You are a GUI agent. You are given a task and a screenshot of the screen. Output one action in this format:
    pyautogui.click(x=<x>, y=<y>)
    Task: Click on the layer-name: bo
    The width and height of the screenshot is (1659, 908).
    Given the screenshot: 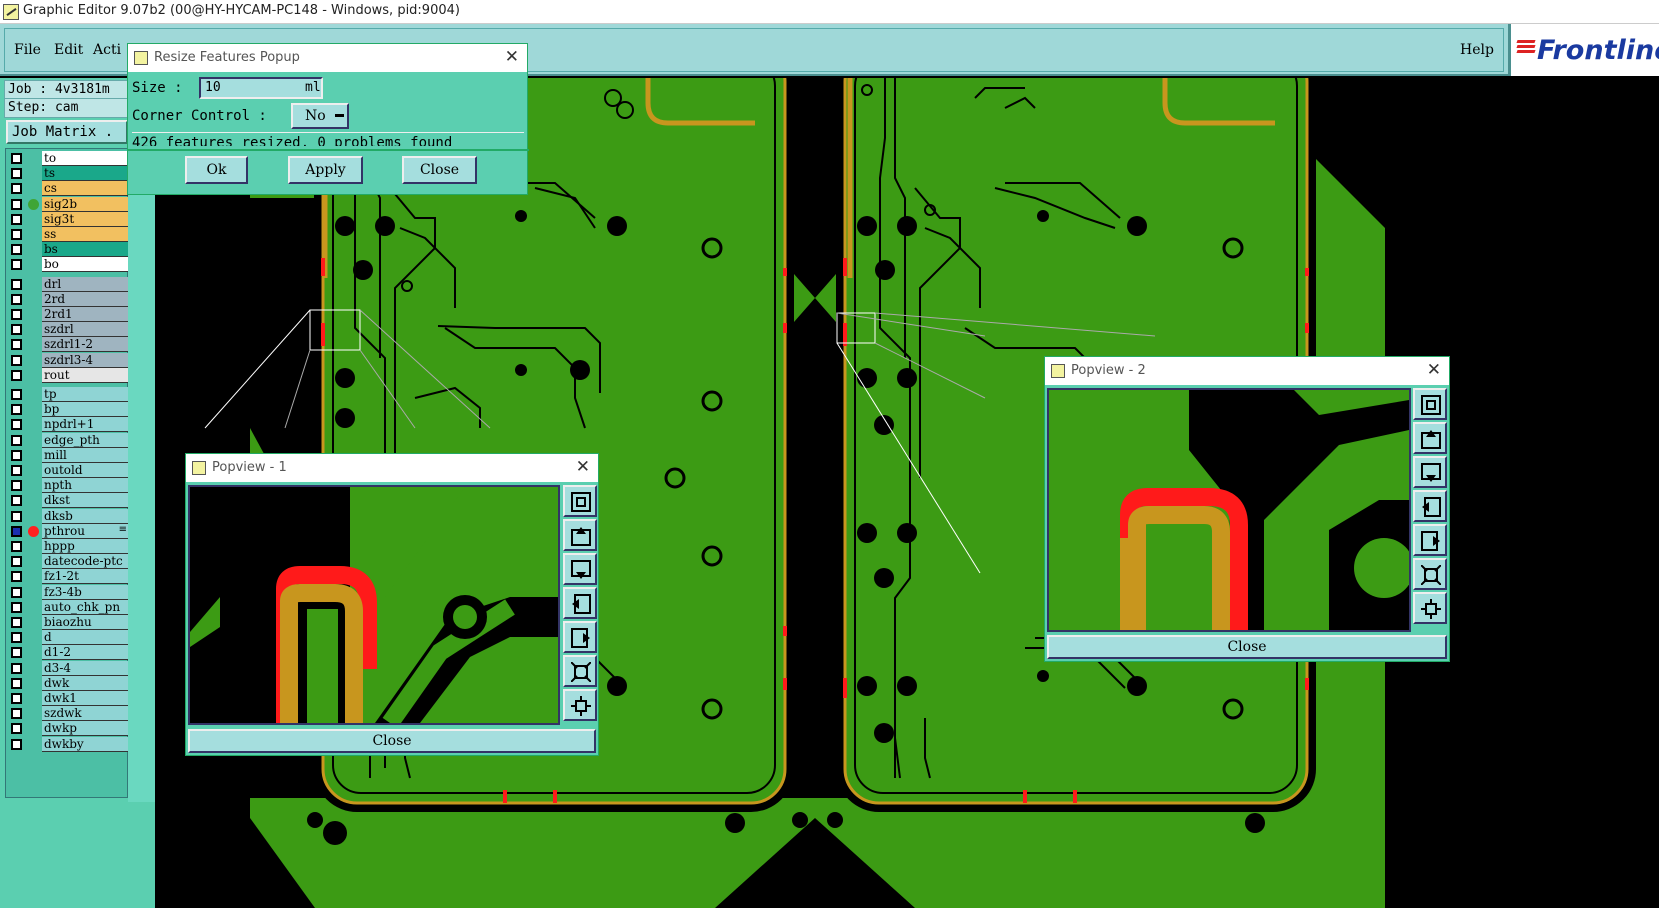 What is the action you would take?
    pyautogui.click(x=85, y=265)
    